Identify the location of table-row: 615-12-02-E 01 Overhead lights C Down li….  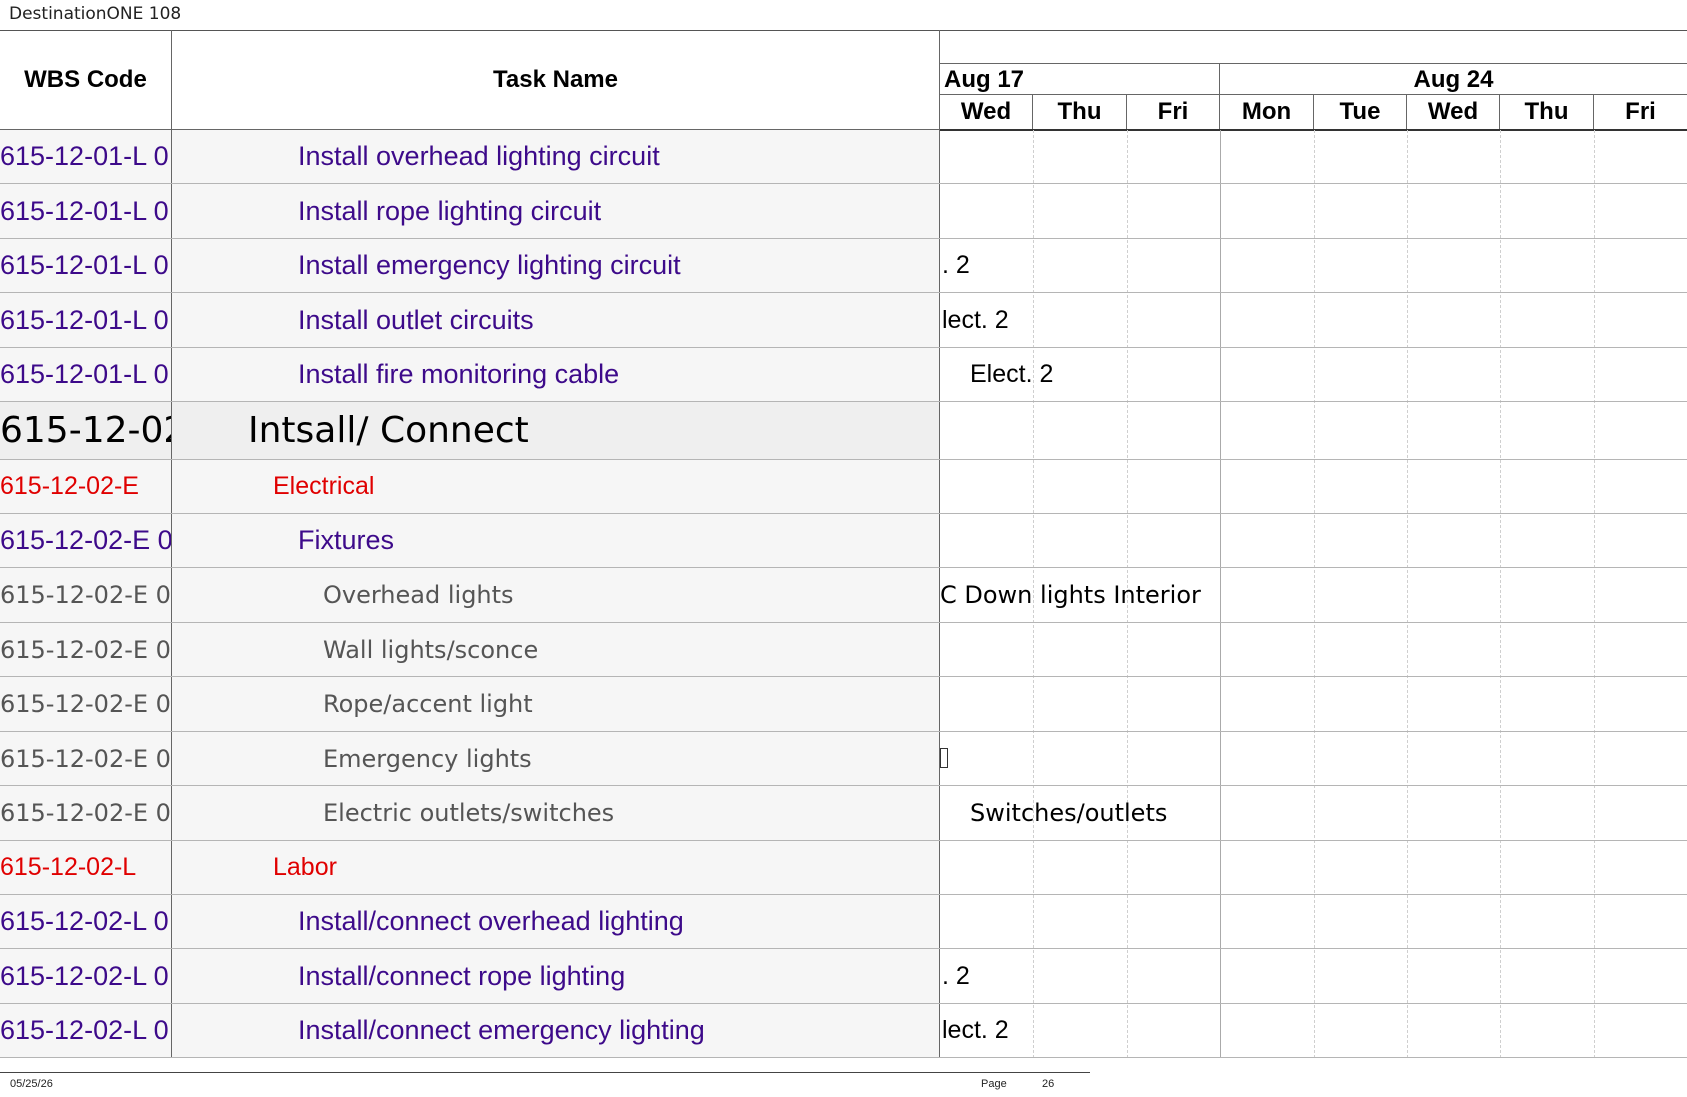
(843, 595).